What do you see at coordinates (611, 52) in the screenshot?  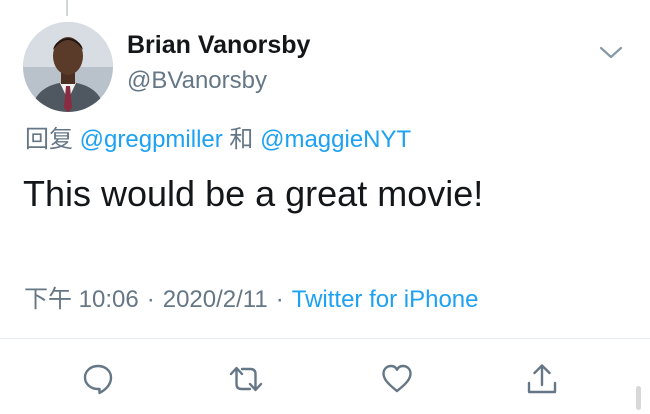 I see `chevron-down-icon` at bounding box center [611, 52].